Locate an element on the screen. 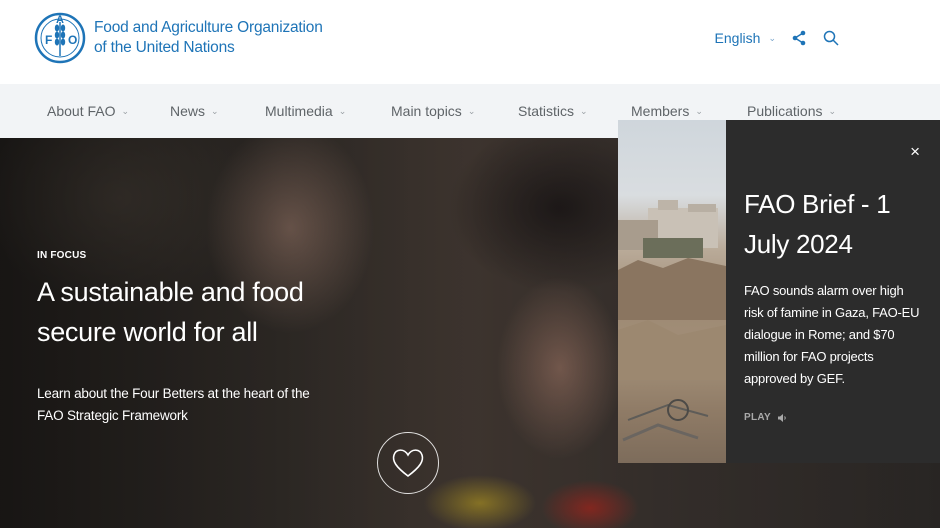 The width and height of the screenshot is (940, 528). nav-item-publications: Publications ⌄ is located at coordinates (791, 111).